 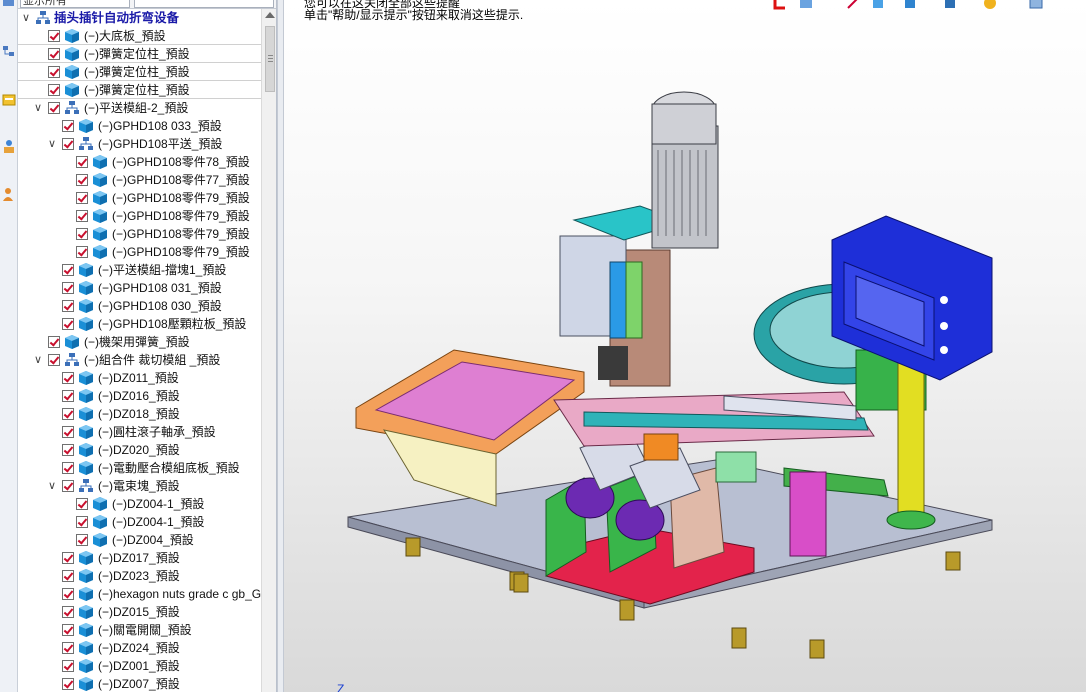 I want to click on tree-item-part: (−)DZ020_預設, so click(x=139, y=450).